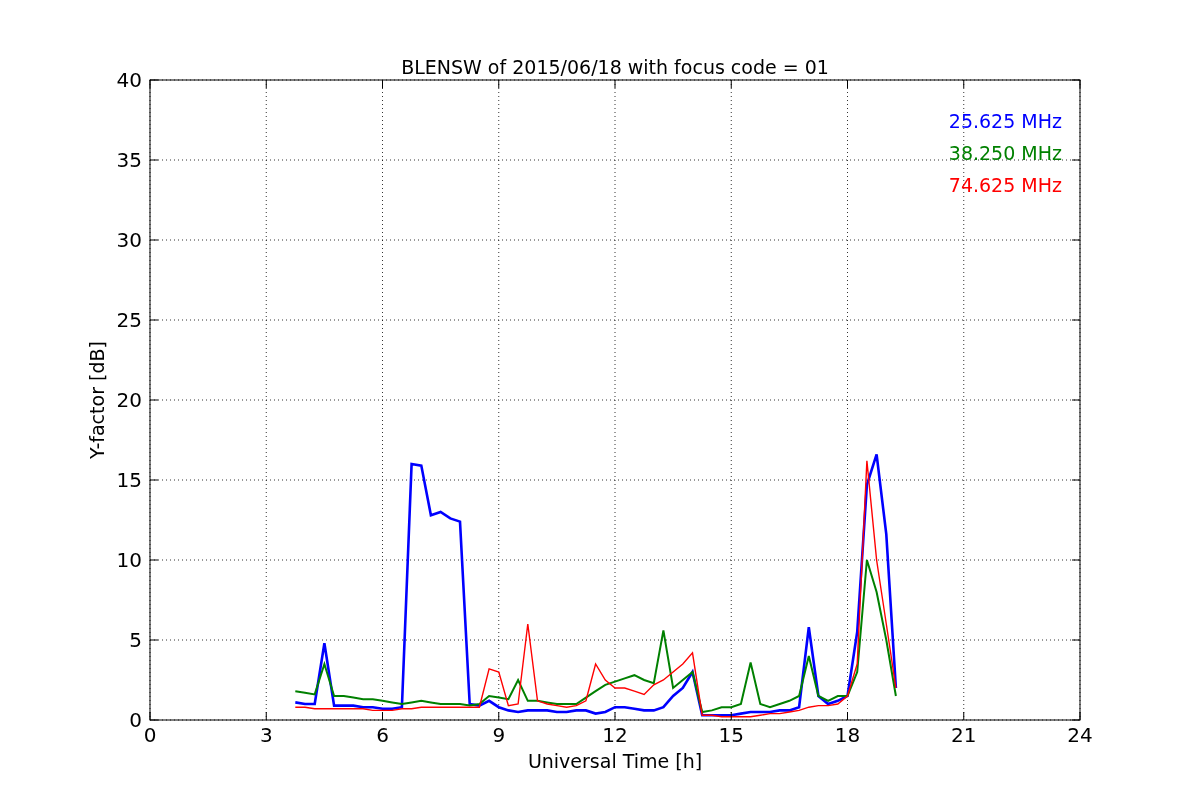 The height and width of the screenshot is (800, 1200). I want to click on tick-label: 25, so click(129, 320).